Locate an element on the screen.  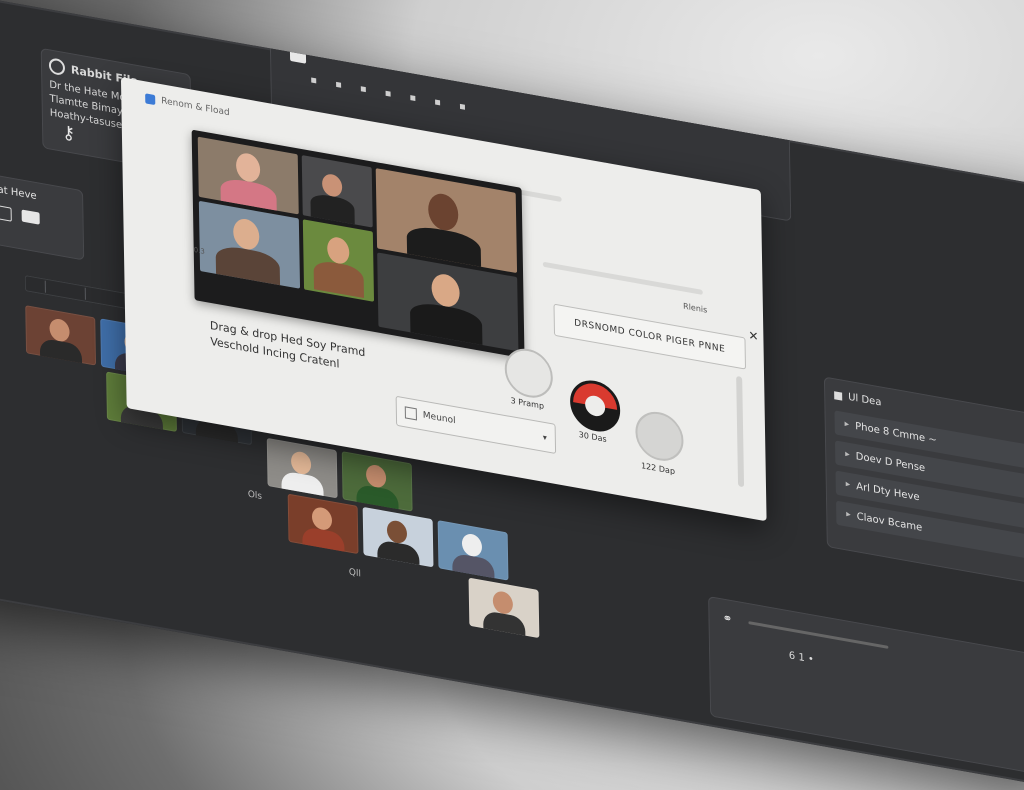
close-icon: ✕ is located at coordinates (753, 336).